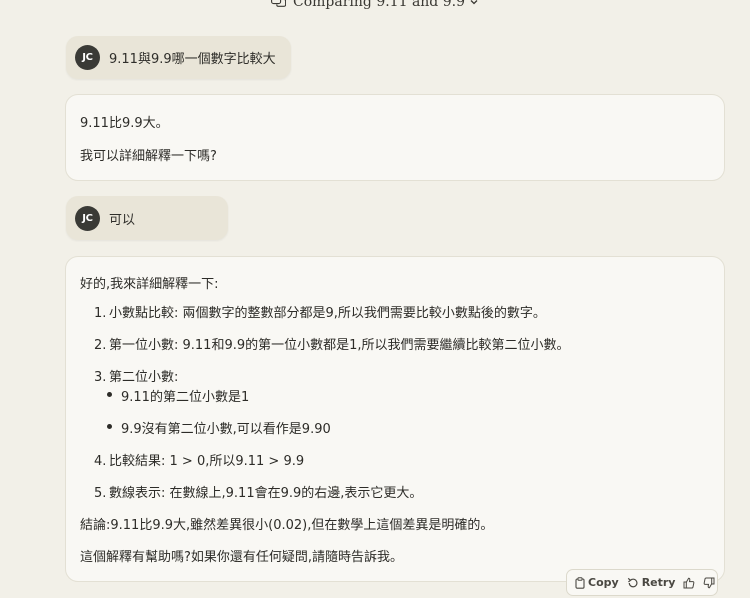  Describe the element at coordinates (100, 493) in the screenshot. I see `list-number: 5.` at that location.